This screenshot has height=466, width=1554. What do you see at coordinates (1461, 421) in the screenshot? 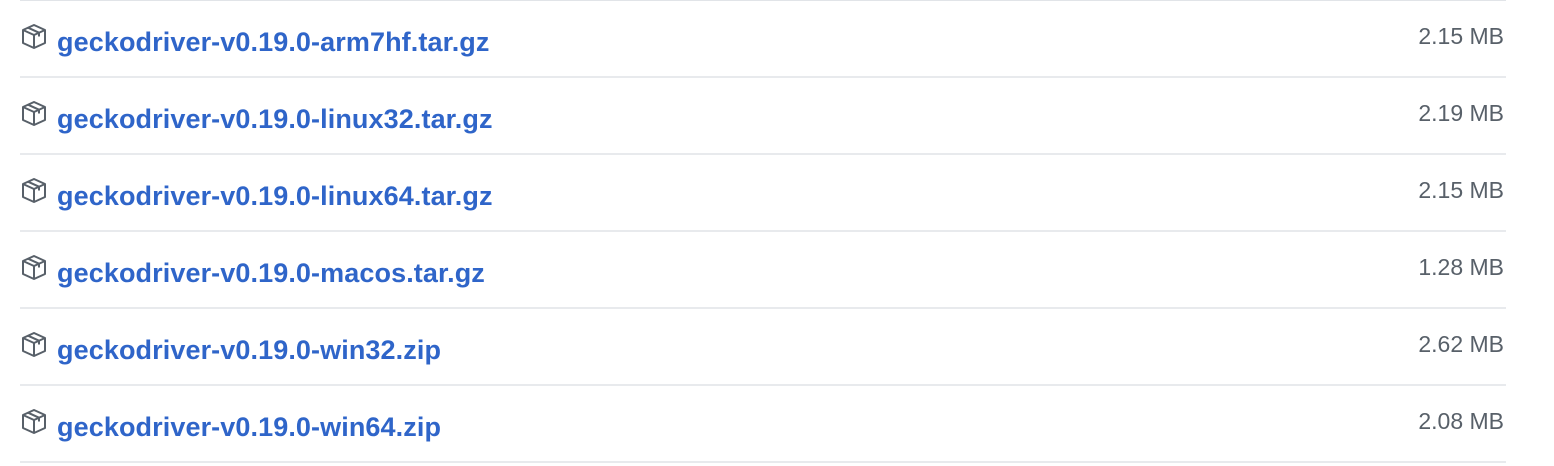
I see `asset-size: 2.08 MB` at bounding box center [1461, 421].